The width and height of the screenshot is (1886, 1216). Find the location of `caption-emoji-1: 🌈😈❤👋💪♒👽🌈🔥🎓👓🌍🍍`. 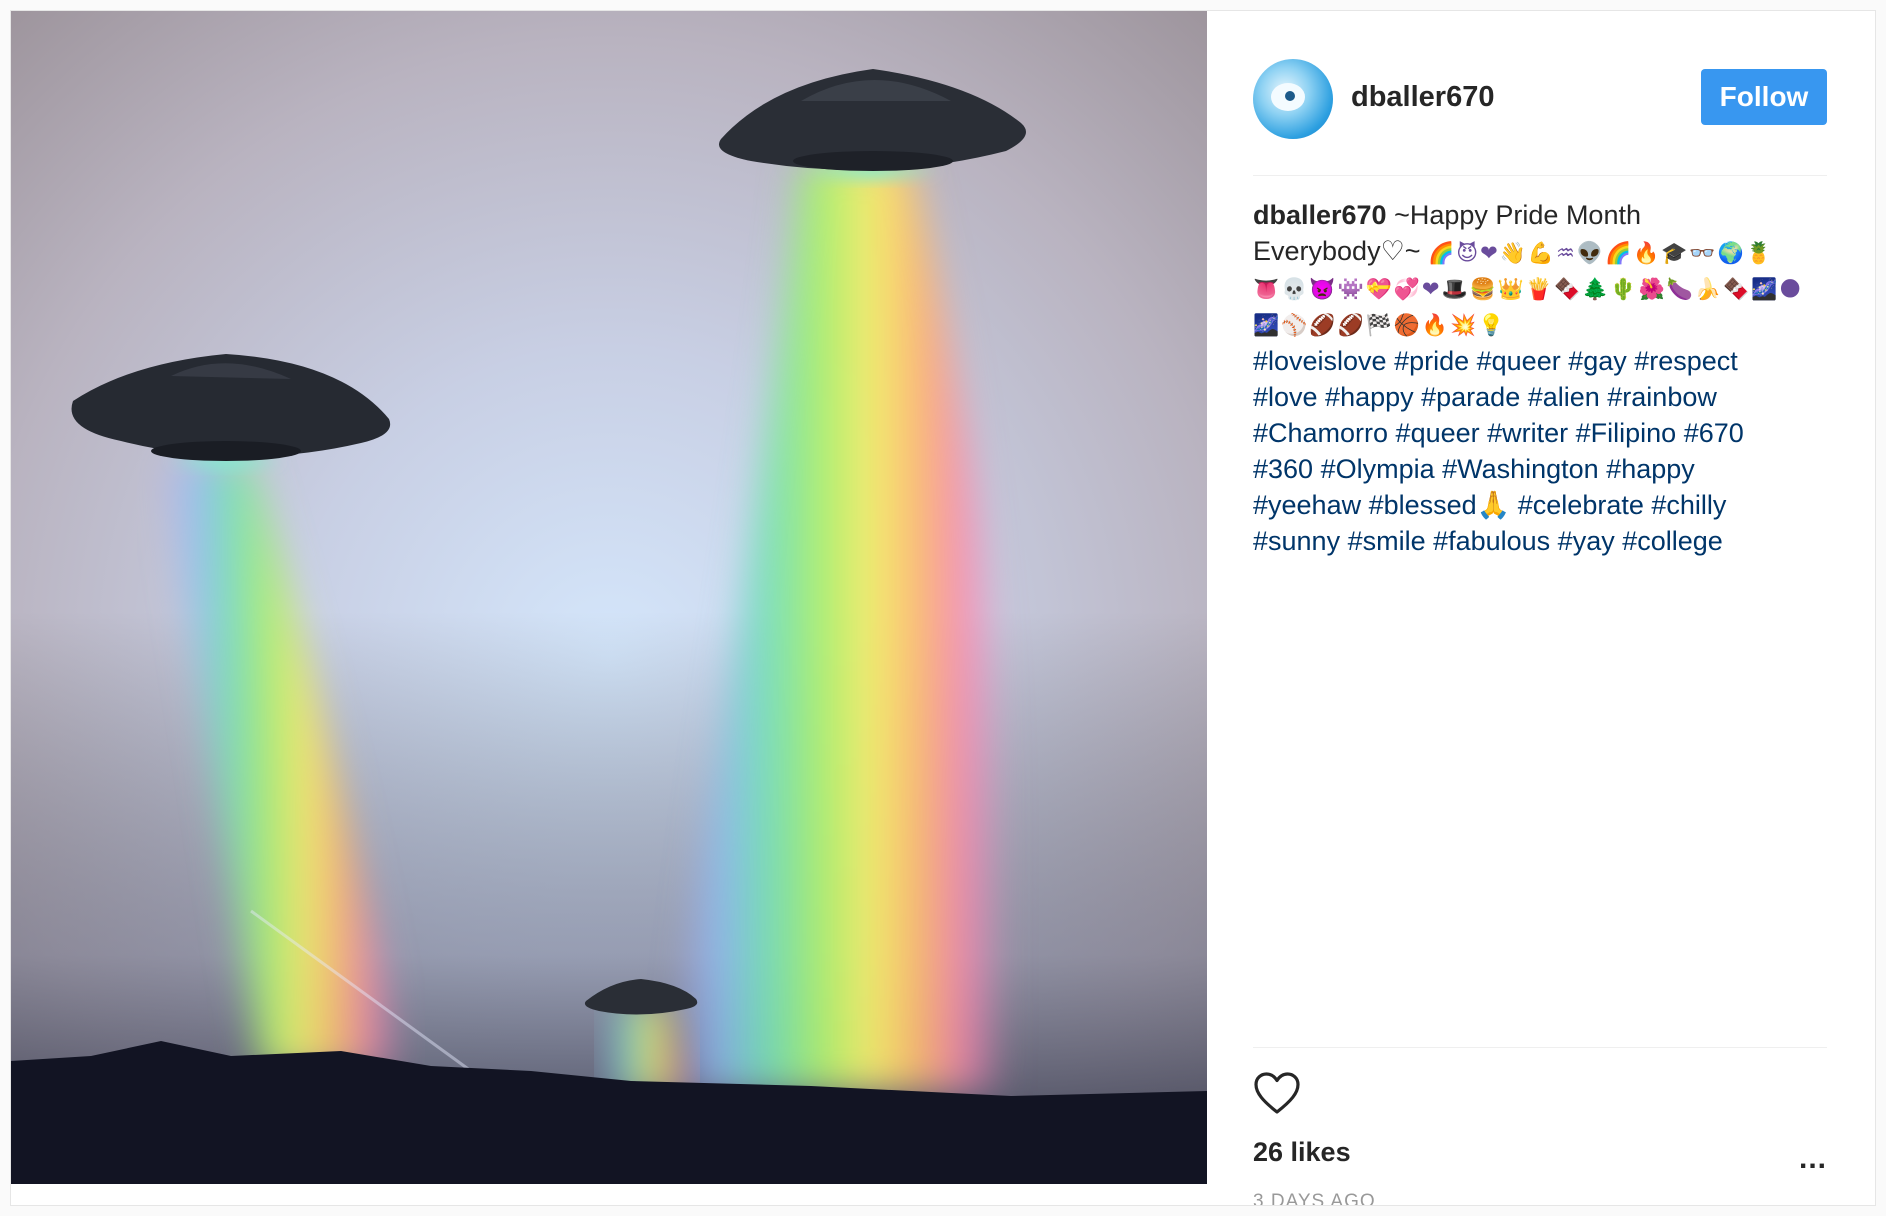

caption-emoji-1: 🌈😈❤👋💪♒👽🌈🔥🎓👓🌍🍍 is located at coordinates (1601, 253).